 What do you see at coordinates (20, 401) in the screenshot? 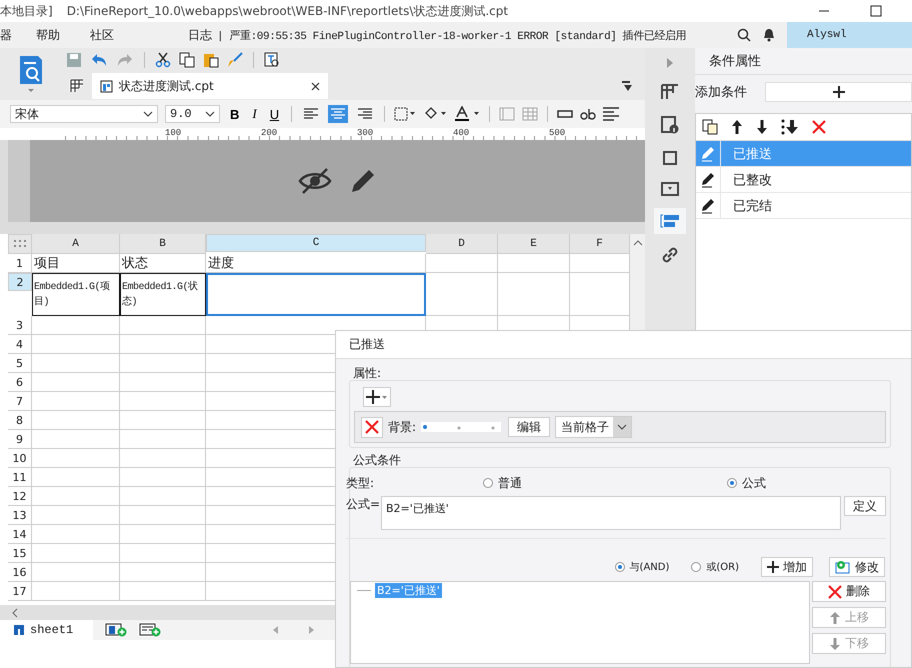
I see `row-header: 7` at bounding box center [20, 401].